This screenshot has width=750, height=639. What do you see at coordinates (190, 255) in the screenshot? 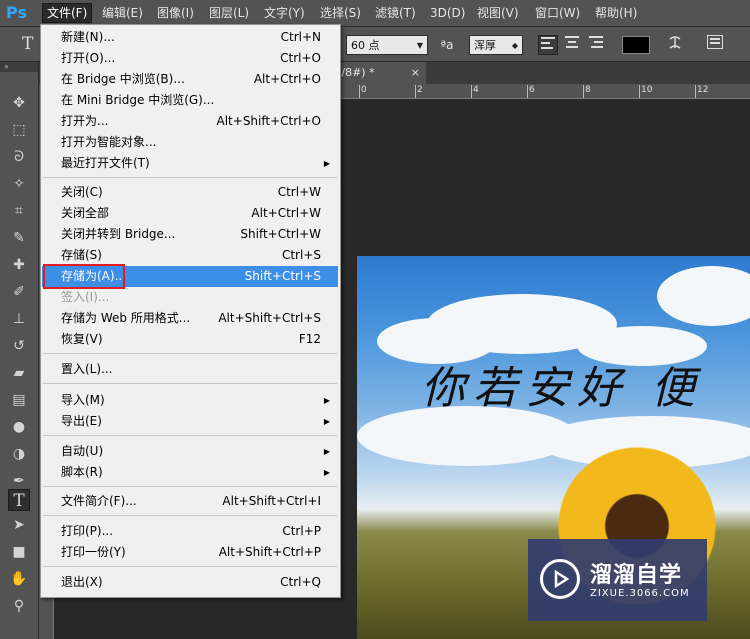
I see `menu-item-save: 存储(S) Ctrl+S` at bounding box center [190, 255].